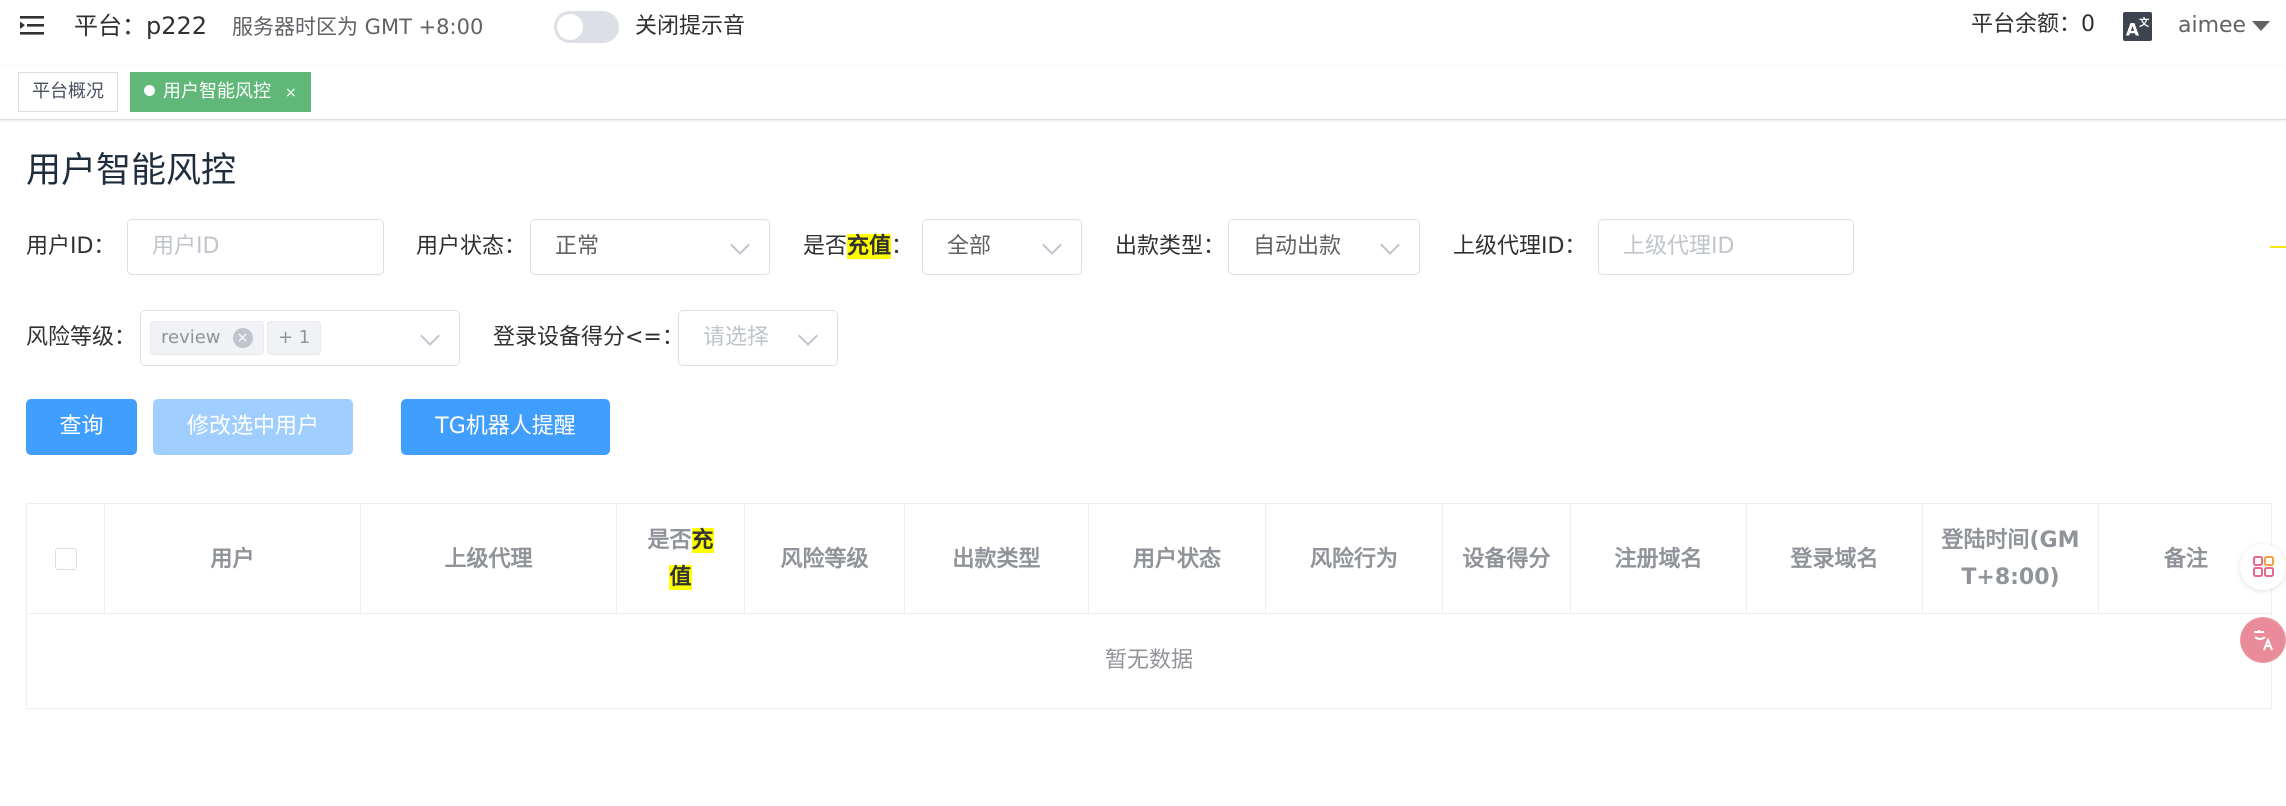 The width and height of the screenshot is (2286, 806). What do you see at coordinates (1659, 559) in the screenshot?
I see `col-register-domain: 注册域名` at bounding box center [1659, 559].